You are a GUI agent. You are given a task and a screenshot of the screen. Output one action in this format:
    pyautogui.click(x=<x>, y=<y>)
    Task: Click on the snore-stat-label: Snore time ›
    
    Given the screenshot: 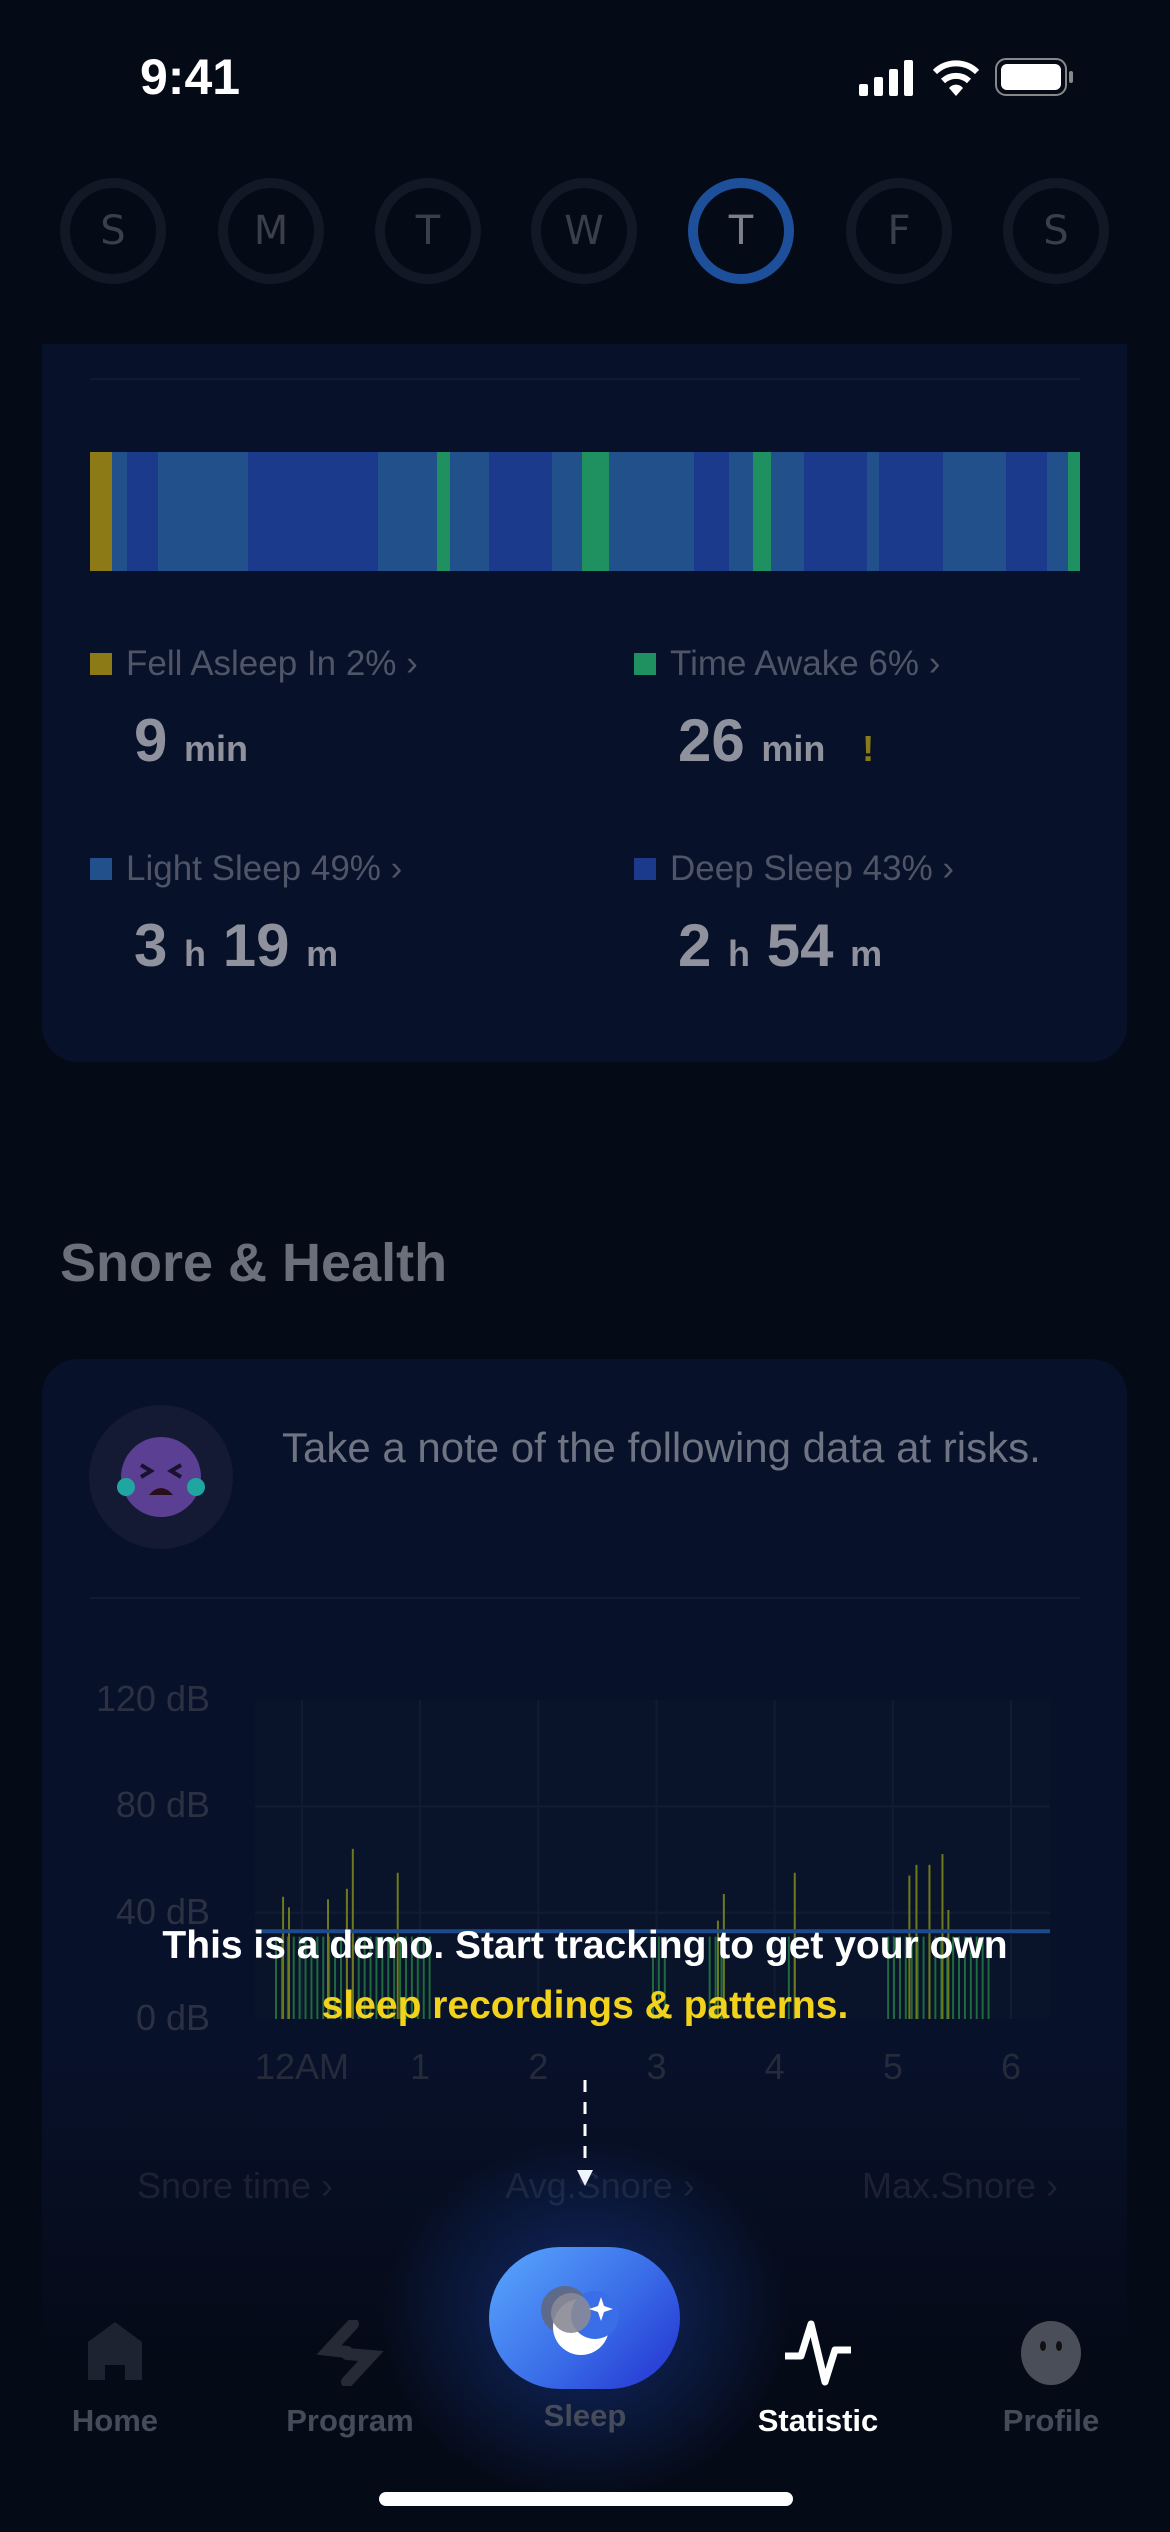 What is the action you would take?
    pyautogui.click(x=235, y=2186)
    